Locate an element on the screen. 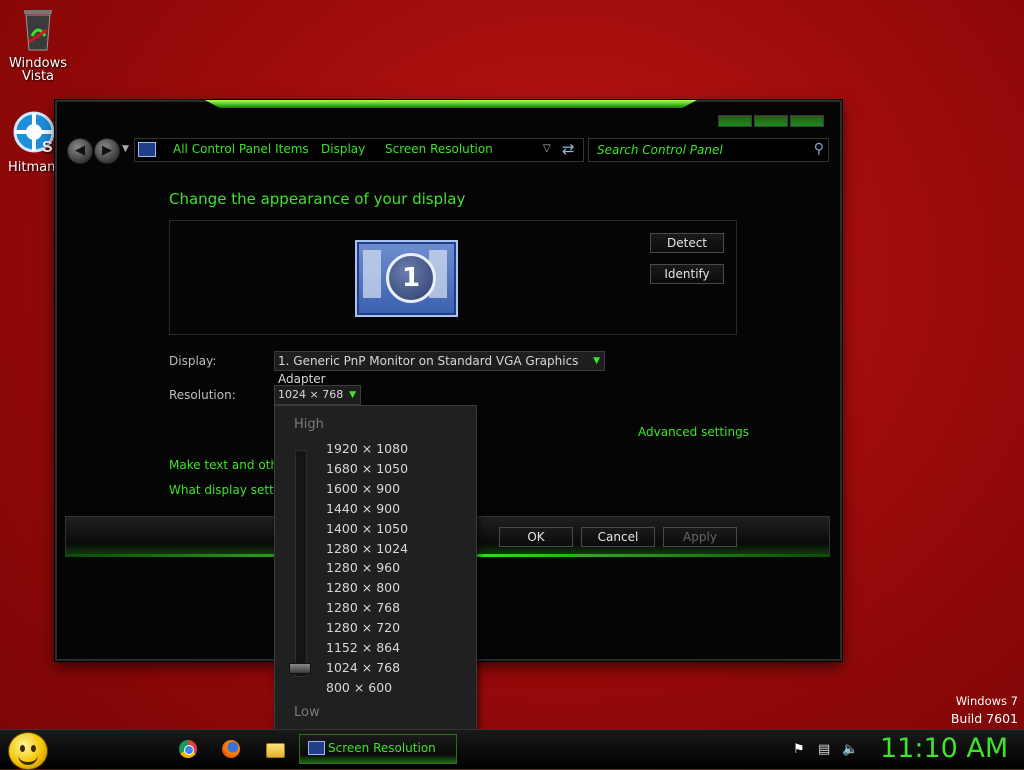  refresh-icon: ⇄ is located at coordinates (568, 149).